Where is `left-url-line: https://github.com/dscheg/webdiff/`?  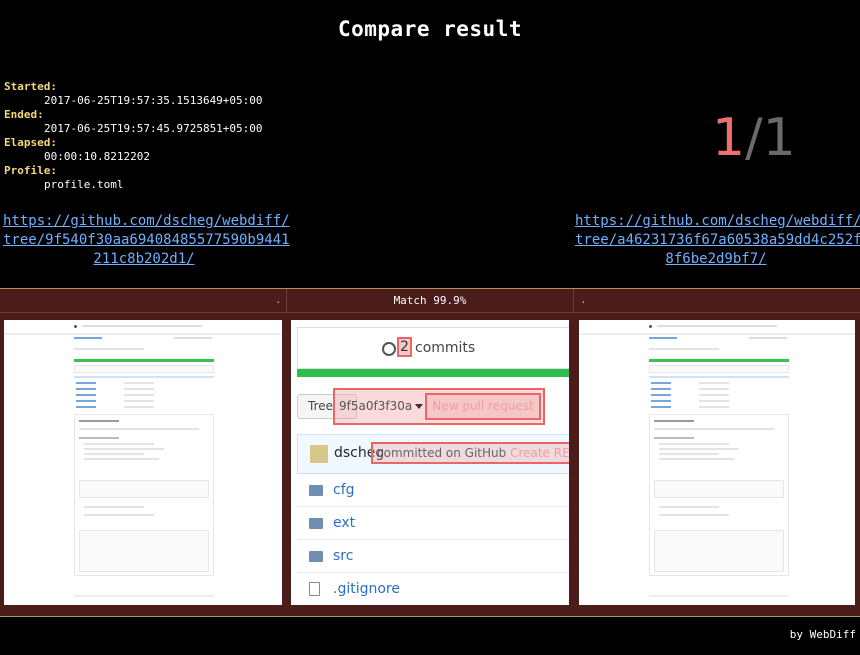
left-url-line: https://github.com/dscheg/webdiff/ is located at coordinates (146, 221).